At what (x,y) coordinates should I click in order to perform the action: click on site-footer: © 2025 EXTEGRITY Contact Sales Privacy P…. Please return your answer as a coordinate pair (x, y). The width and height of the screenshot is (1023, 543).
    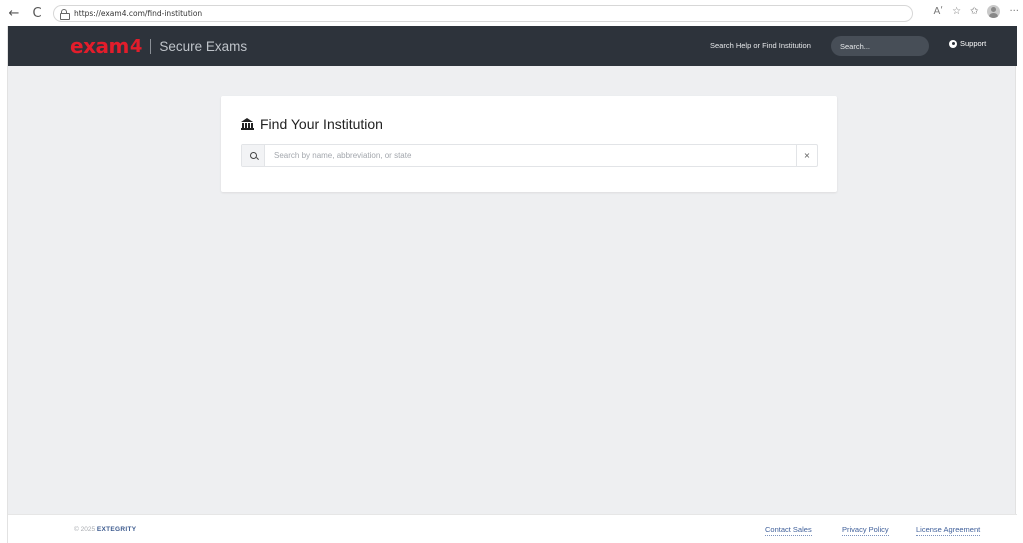
    Looking at the image, I should click on (512, 528).